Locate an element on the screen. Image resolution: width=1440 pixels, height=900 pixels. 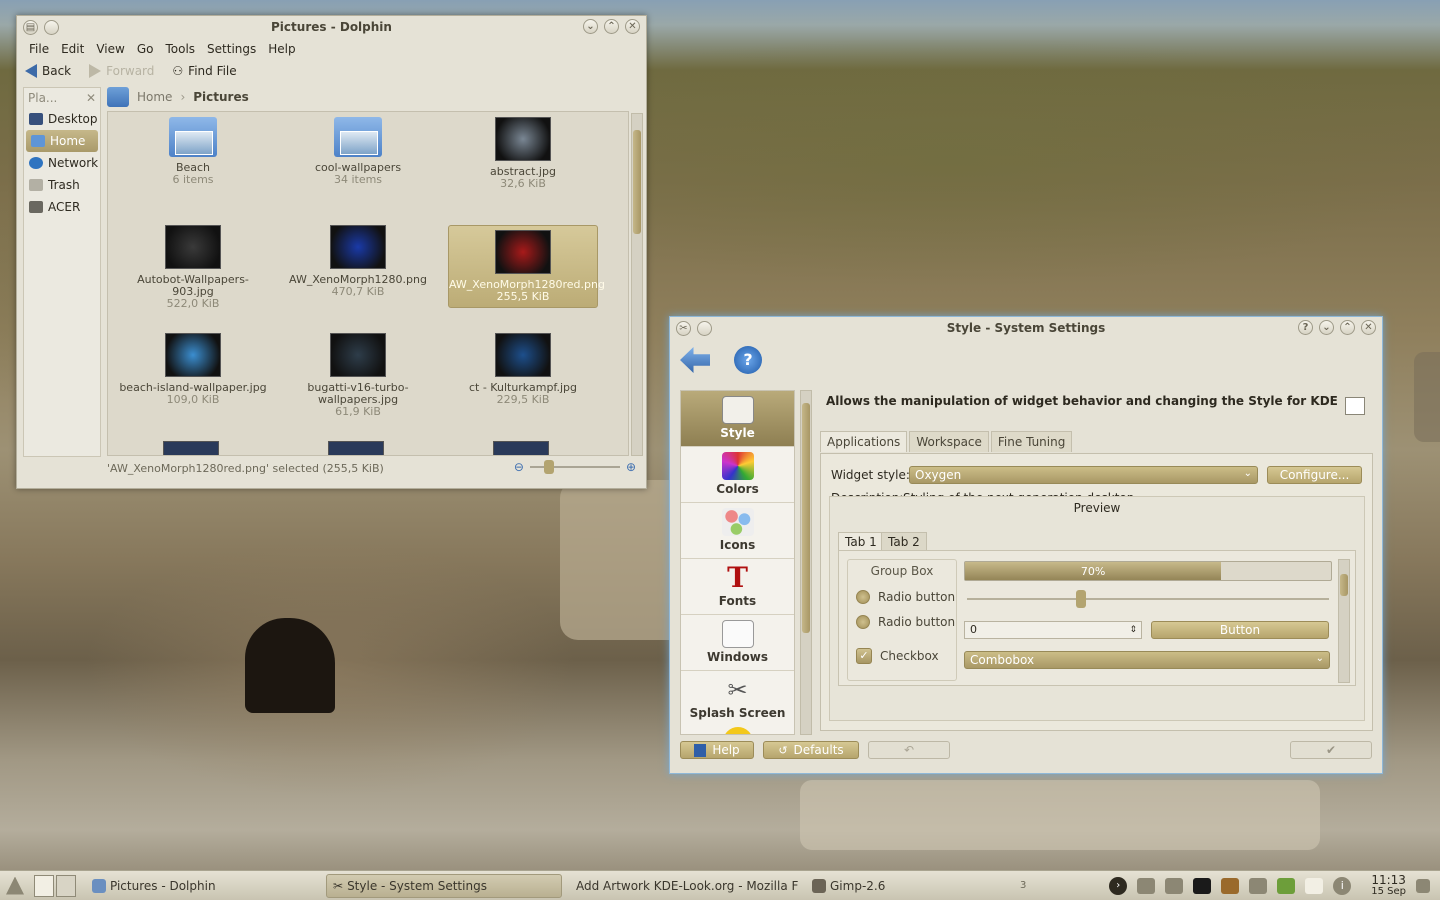
breadcrumb-current: Pictures is located at coordinates (221, 97).